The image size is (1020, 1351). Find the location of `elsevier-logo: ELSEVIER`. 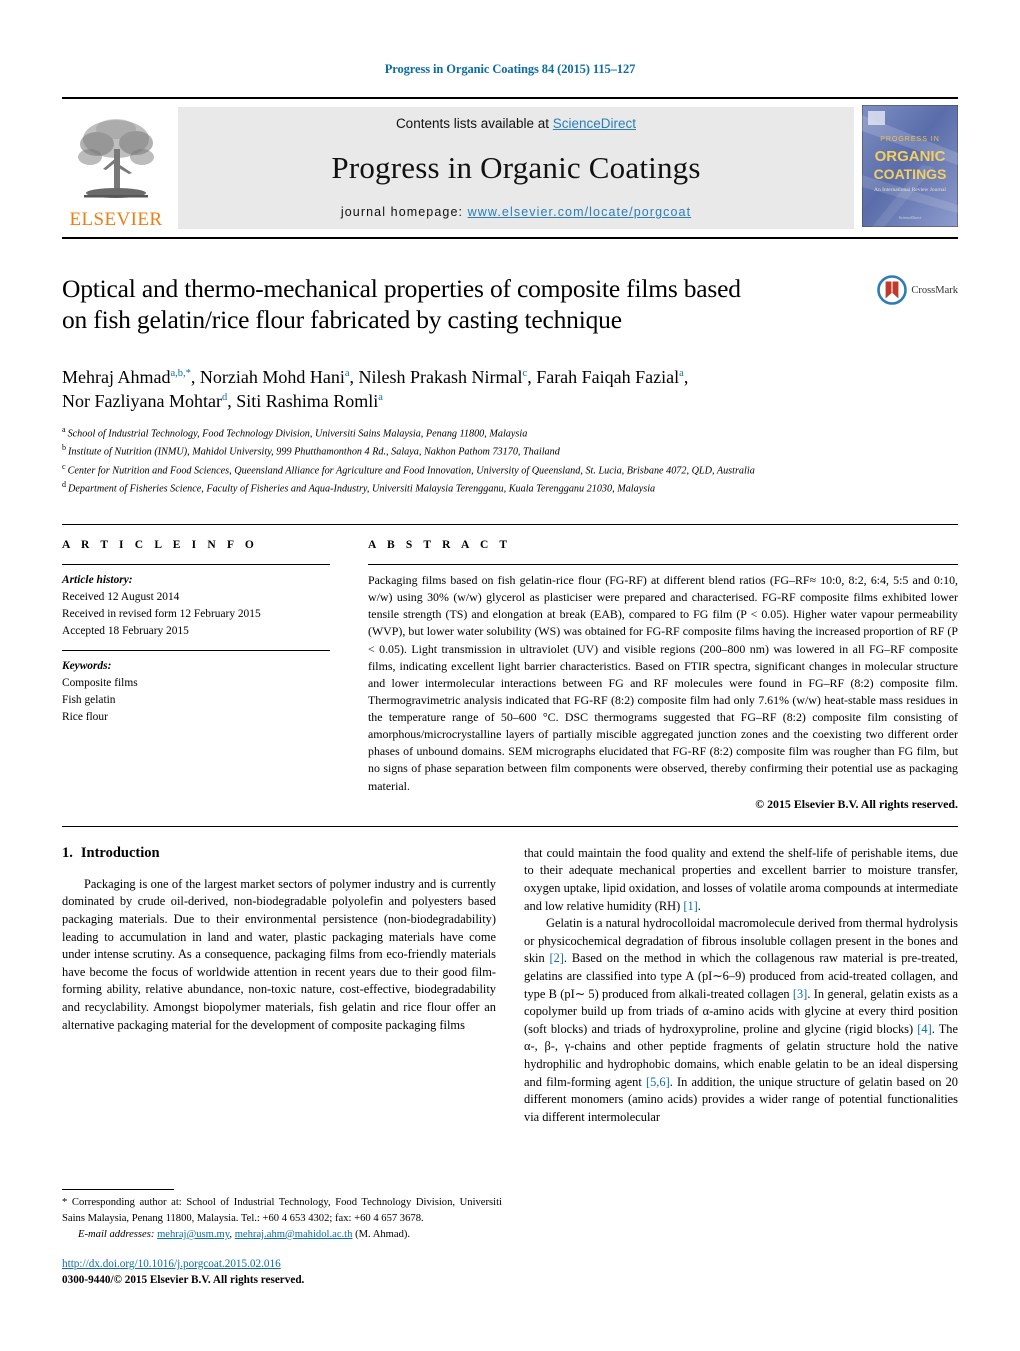

elsevier-logo: ELSEVIER is located at coordinates (116, 168).